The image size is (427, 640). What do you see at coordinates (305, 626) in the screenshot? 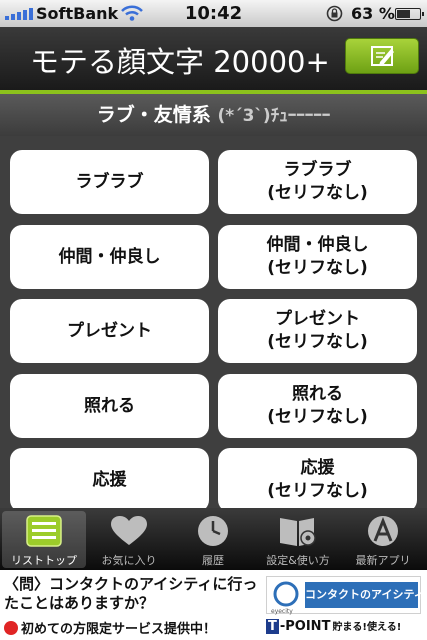
I see `tpoint-label: -POINT` at bounding box center [305, 626].